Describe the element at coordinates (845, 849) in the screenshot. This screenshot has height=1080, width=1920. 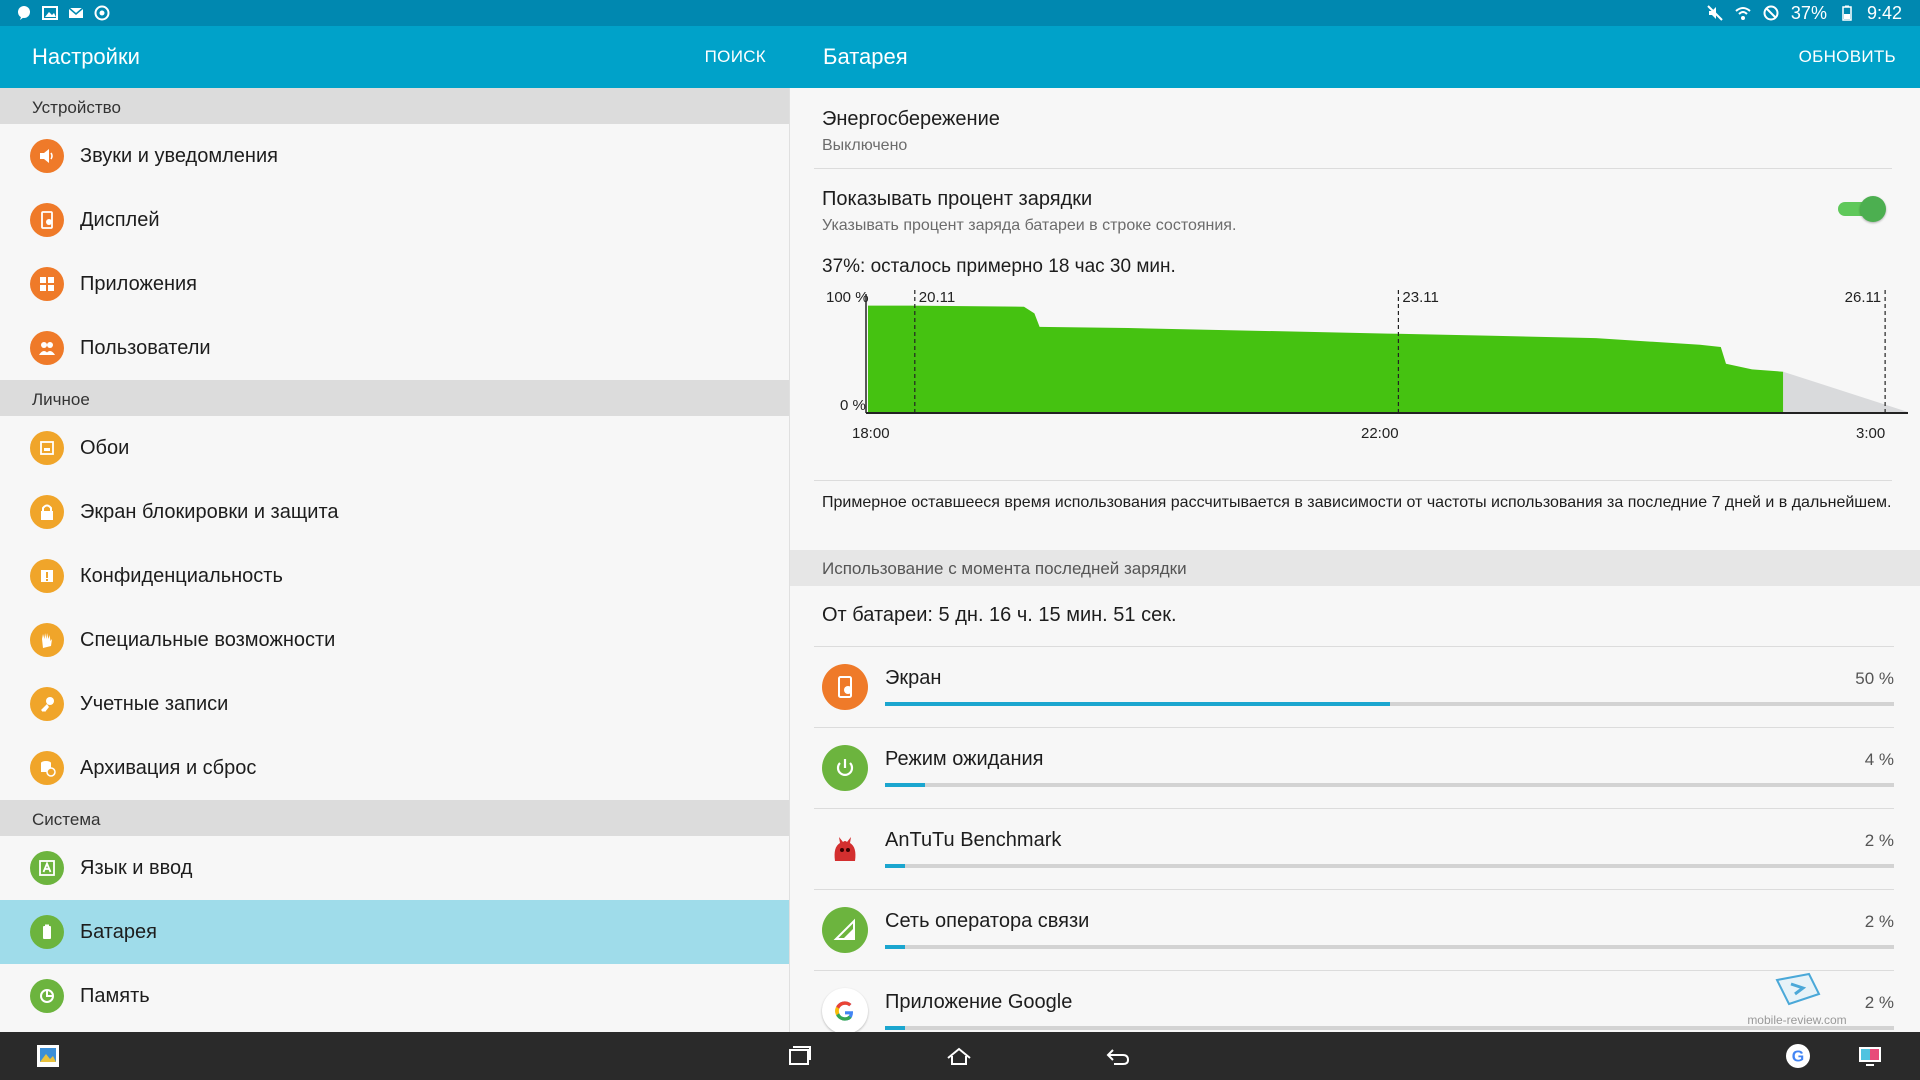
I see `antutu-icon` at that location.